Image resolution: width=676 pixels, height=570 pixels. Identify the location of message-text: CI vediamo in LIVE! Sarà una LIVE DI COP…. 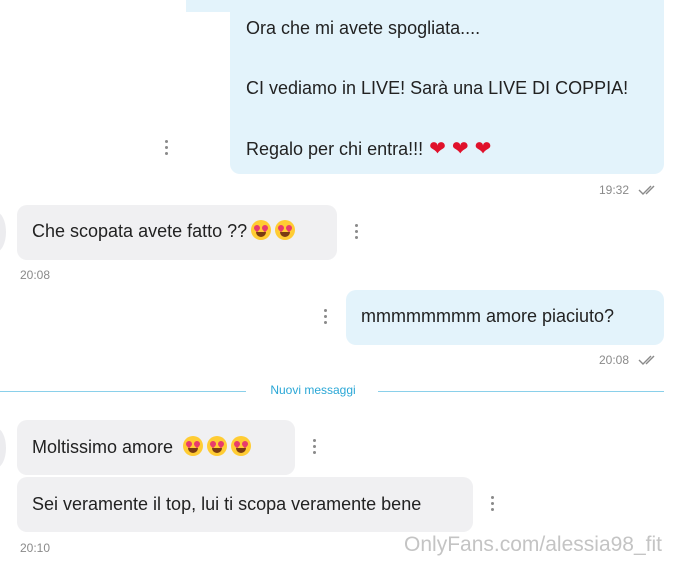
(437, 87).